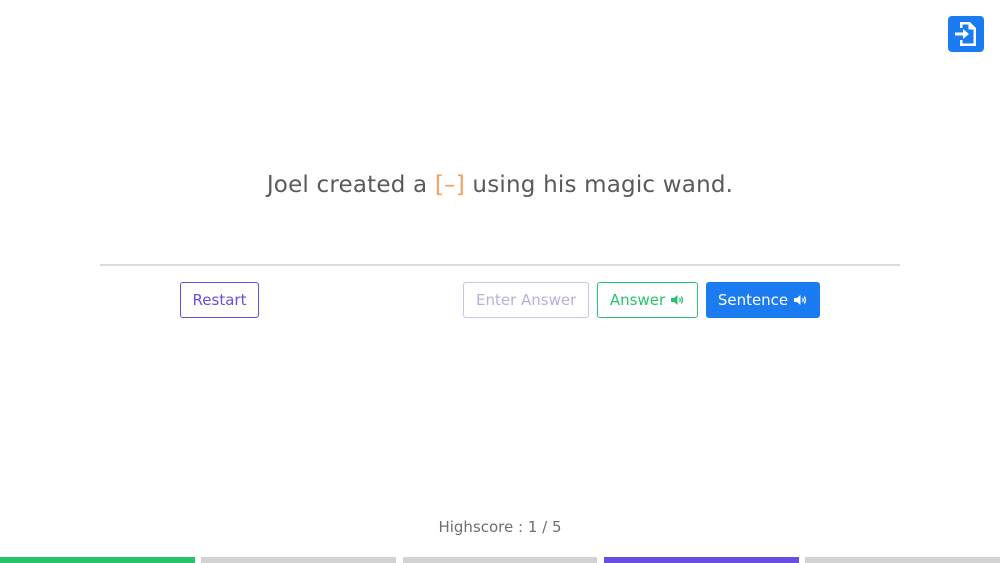 Image resolution: width=1000 pixels, height=563 pixels. I want to click on exit-icon, so click(965, 34).